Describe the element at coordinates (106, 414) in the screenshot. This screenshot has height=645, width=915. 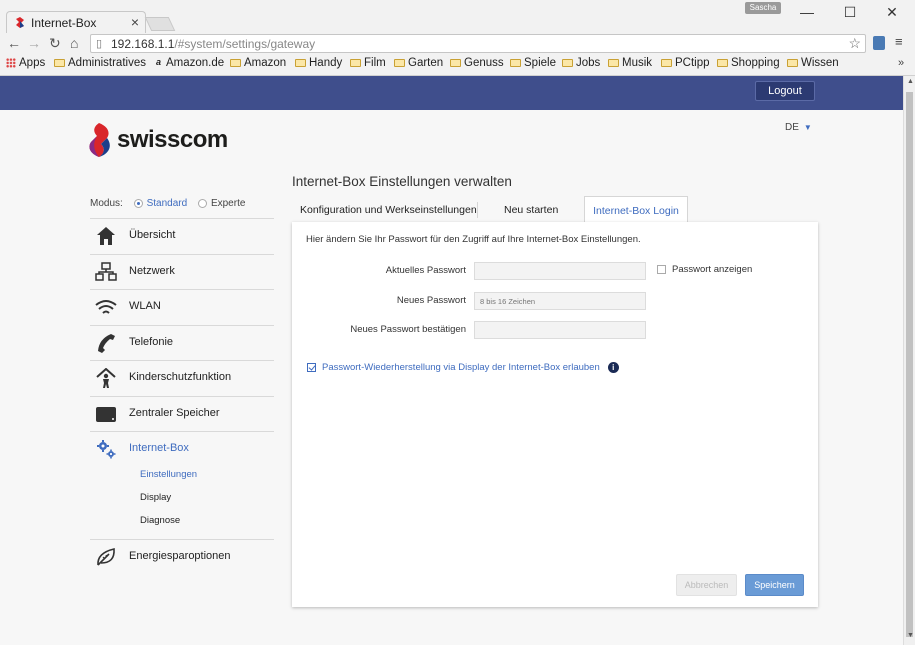
I see `storage-icon` at that location.